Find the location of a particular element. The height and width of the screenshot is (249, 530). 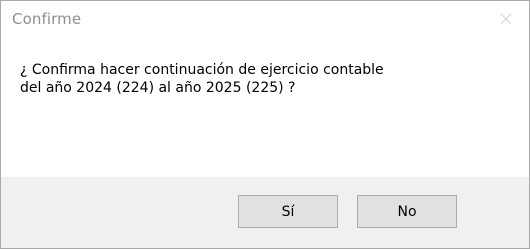

yes-button: Sí is located at coordinates (288, 211).